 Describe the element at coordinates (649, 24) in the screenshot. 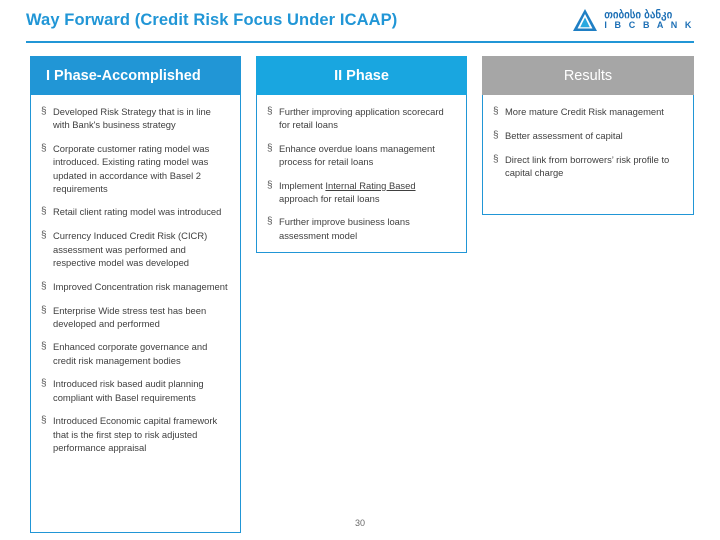

I see `logo-latin-text: I B C B A N K` at that location.